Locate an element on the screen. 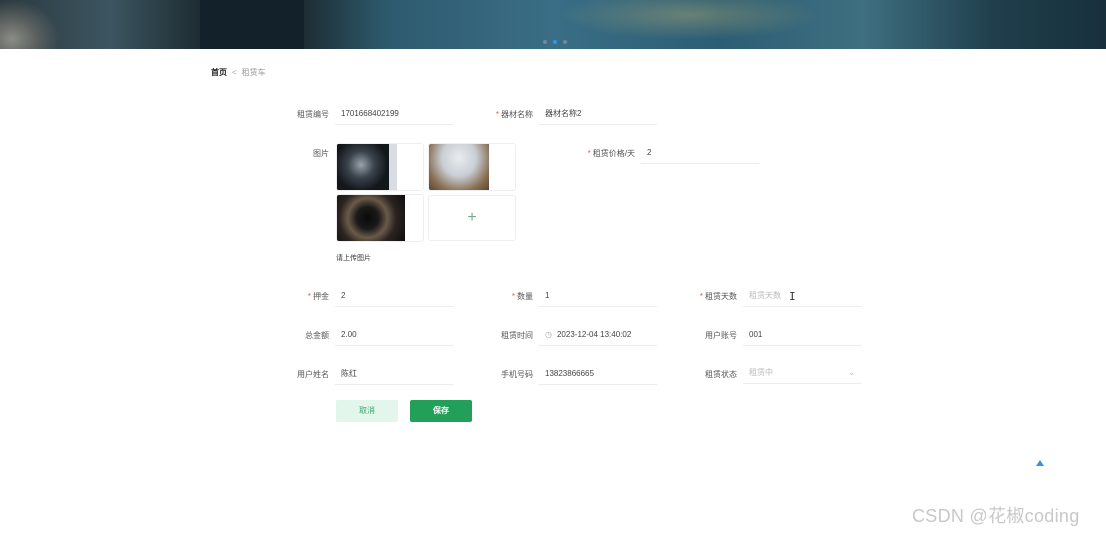 The height and width of the screenshot is (534, 1106). rental-time-input: ◷ 2023-12-04 13:40:02 is located at coordinates (598, 335).